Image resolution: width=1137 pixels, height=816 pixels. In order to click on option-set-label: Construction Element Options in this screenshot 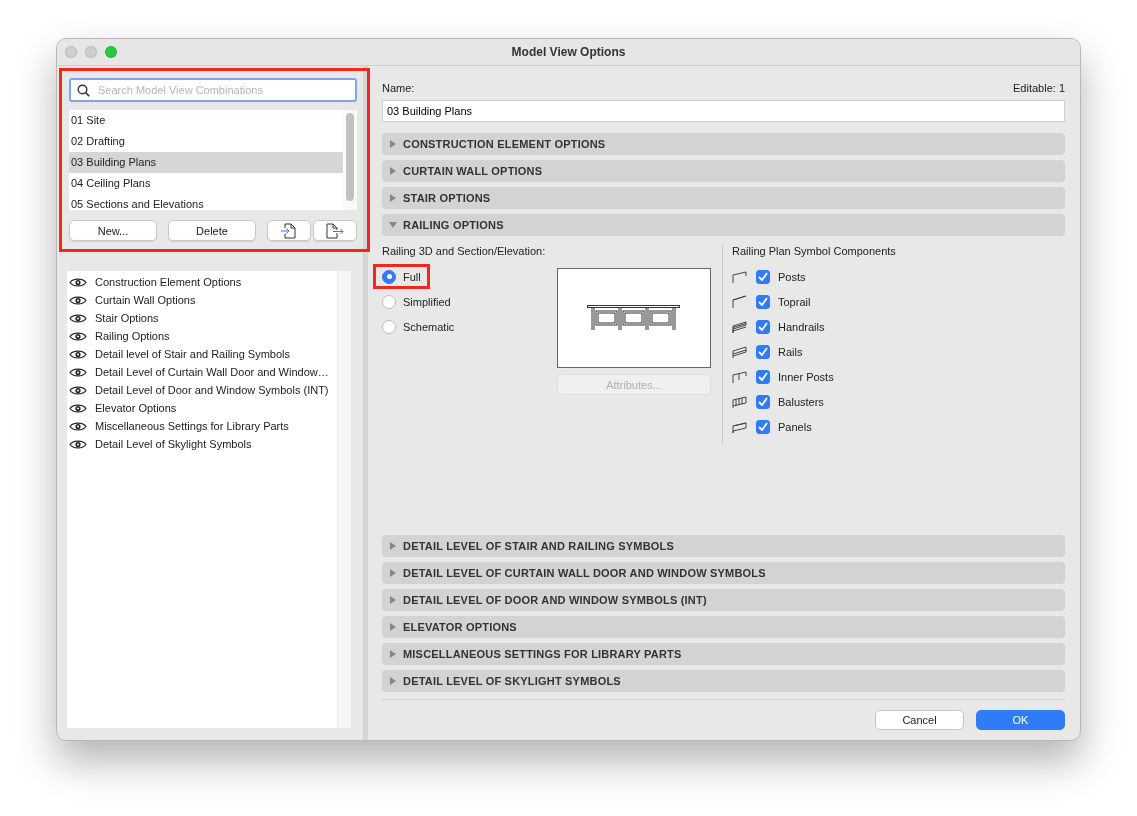, I will do `click(168, 282)`.